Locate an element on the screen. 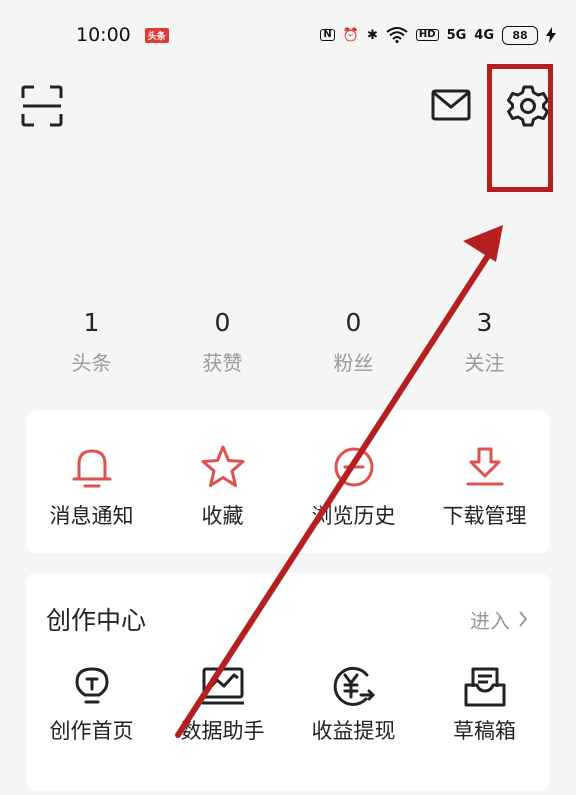 The width and height of the screenshot is (576, 795). message-button is located at coordinates (451, 105).